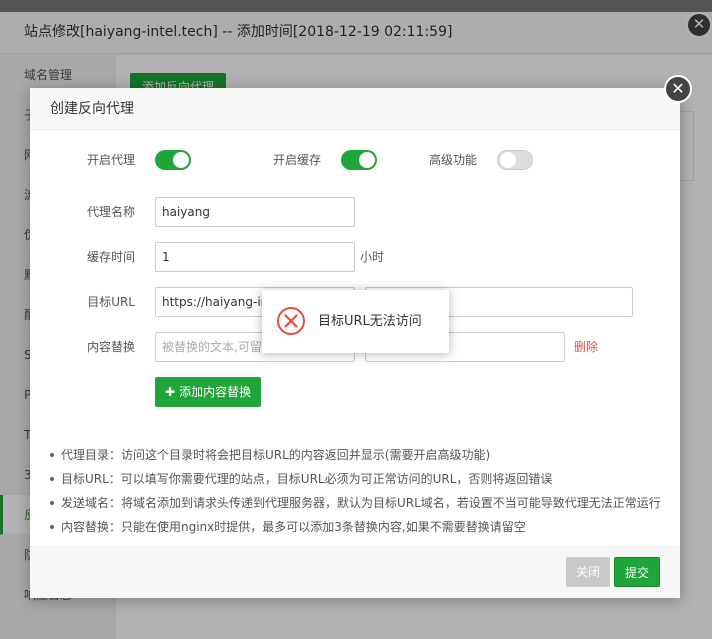 The width and height of the screenshot is (712, 639). I want to click on target-url-label: 目标URL, so click(111, 302).